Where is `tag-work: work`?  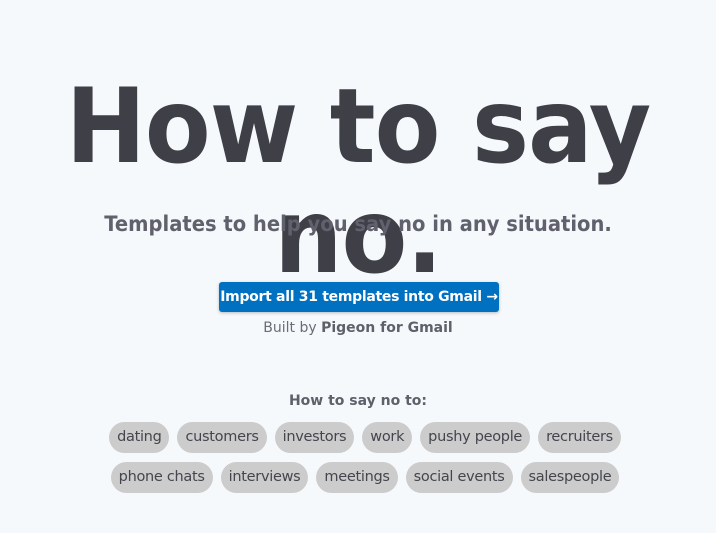 tag-work: work is located at coordinates (387, 437).